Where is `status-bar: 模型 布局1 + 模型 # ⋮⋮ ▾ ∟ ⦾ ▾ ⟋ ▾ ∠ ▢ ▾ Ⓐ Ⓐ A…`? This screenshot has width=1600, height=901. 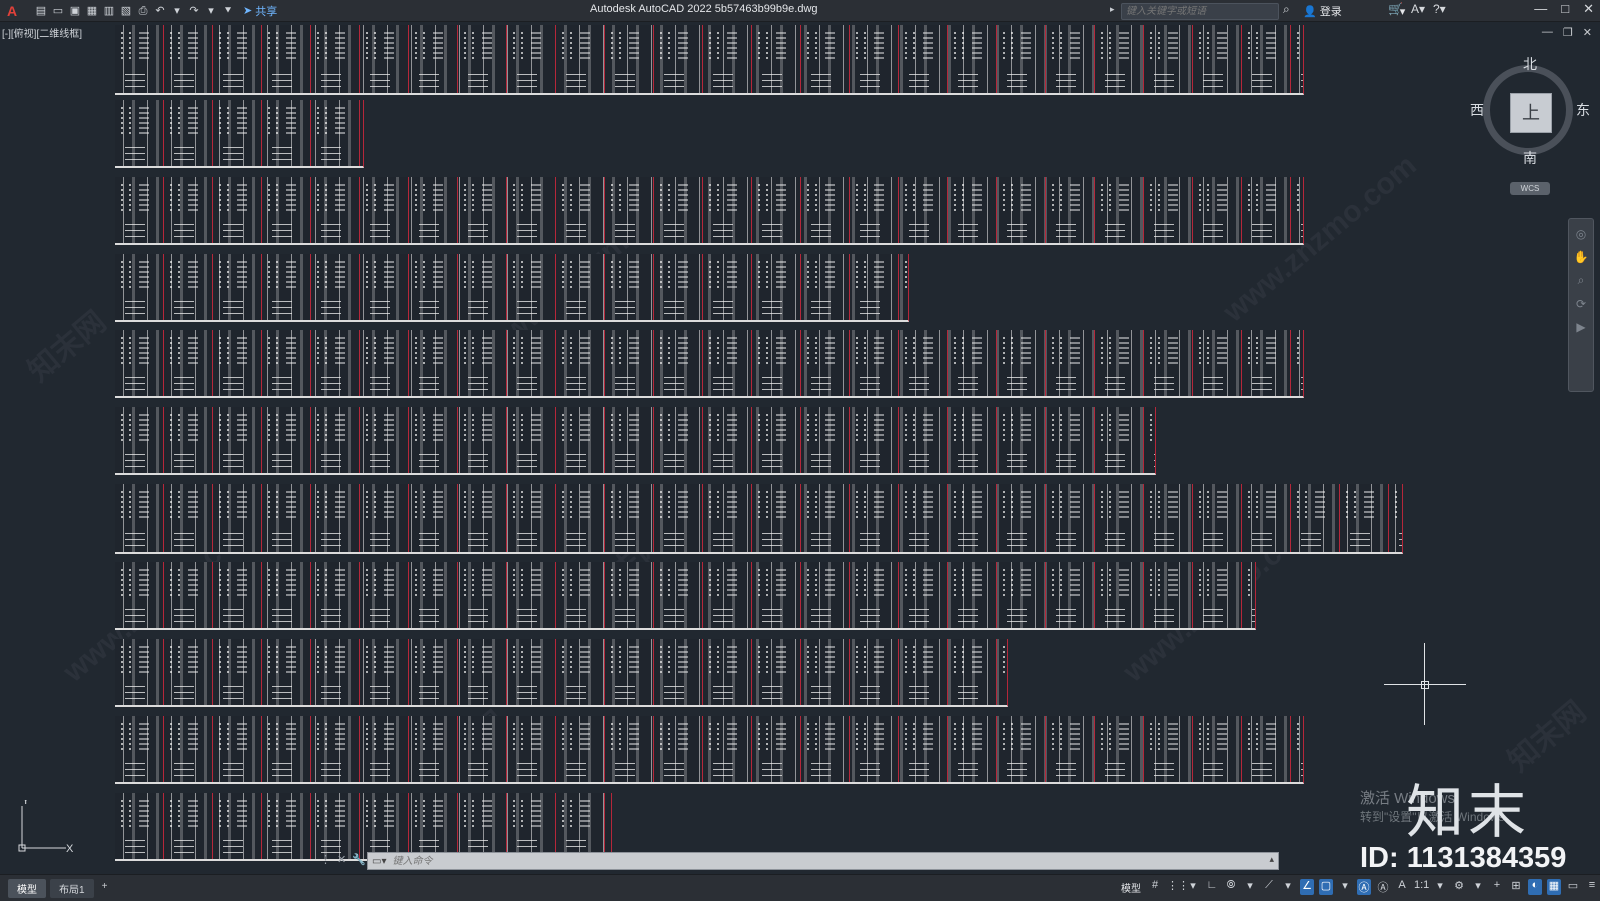
status-bar: 模型 布局1 + 模型 # ⋮⋮ ▾ ∟ ⦾ ▾ ⟋ ▾ ∠ ▢ ▾ Ⓐ Ⓐ A… is located at coordinates (800, 887).